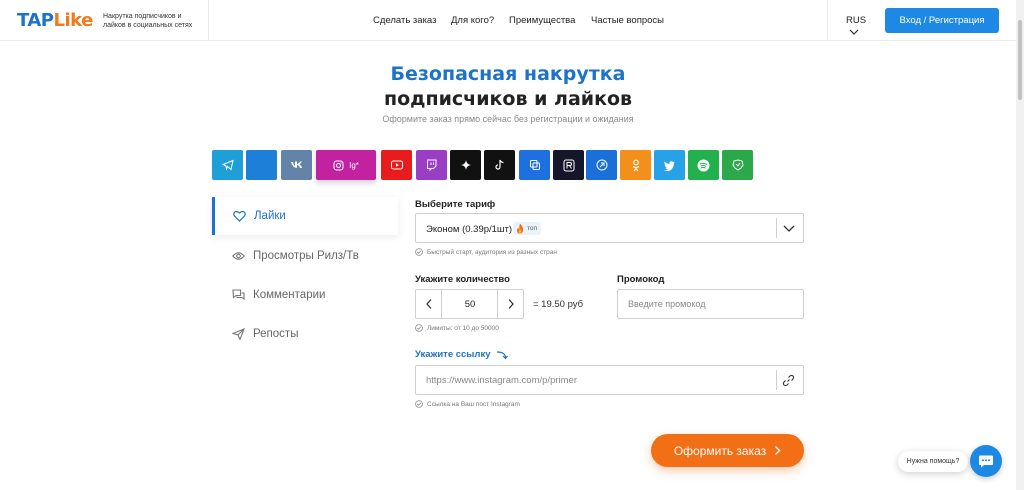 This screenshot has width=1024, height=490. I want to click on instagram-tile-label: Ig*, so click(354, 165).